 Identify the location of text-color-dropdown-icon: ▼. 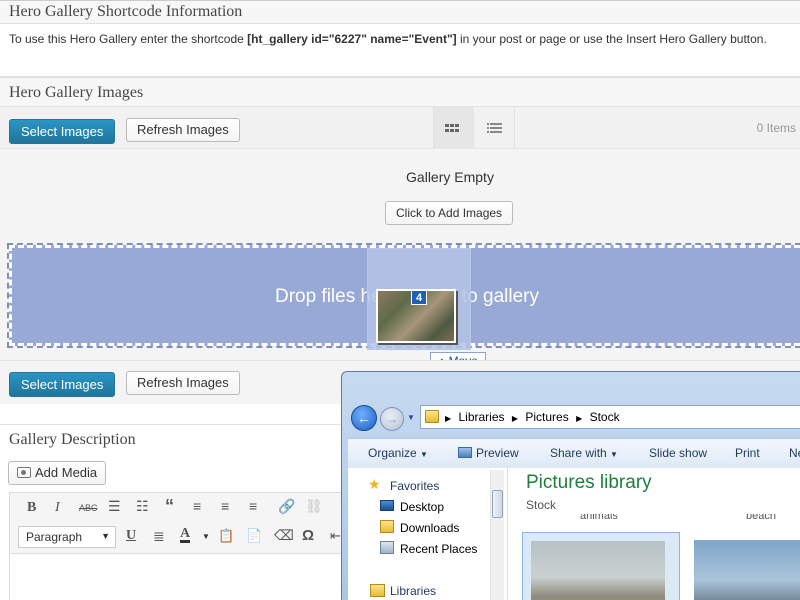
(206, 536).